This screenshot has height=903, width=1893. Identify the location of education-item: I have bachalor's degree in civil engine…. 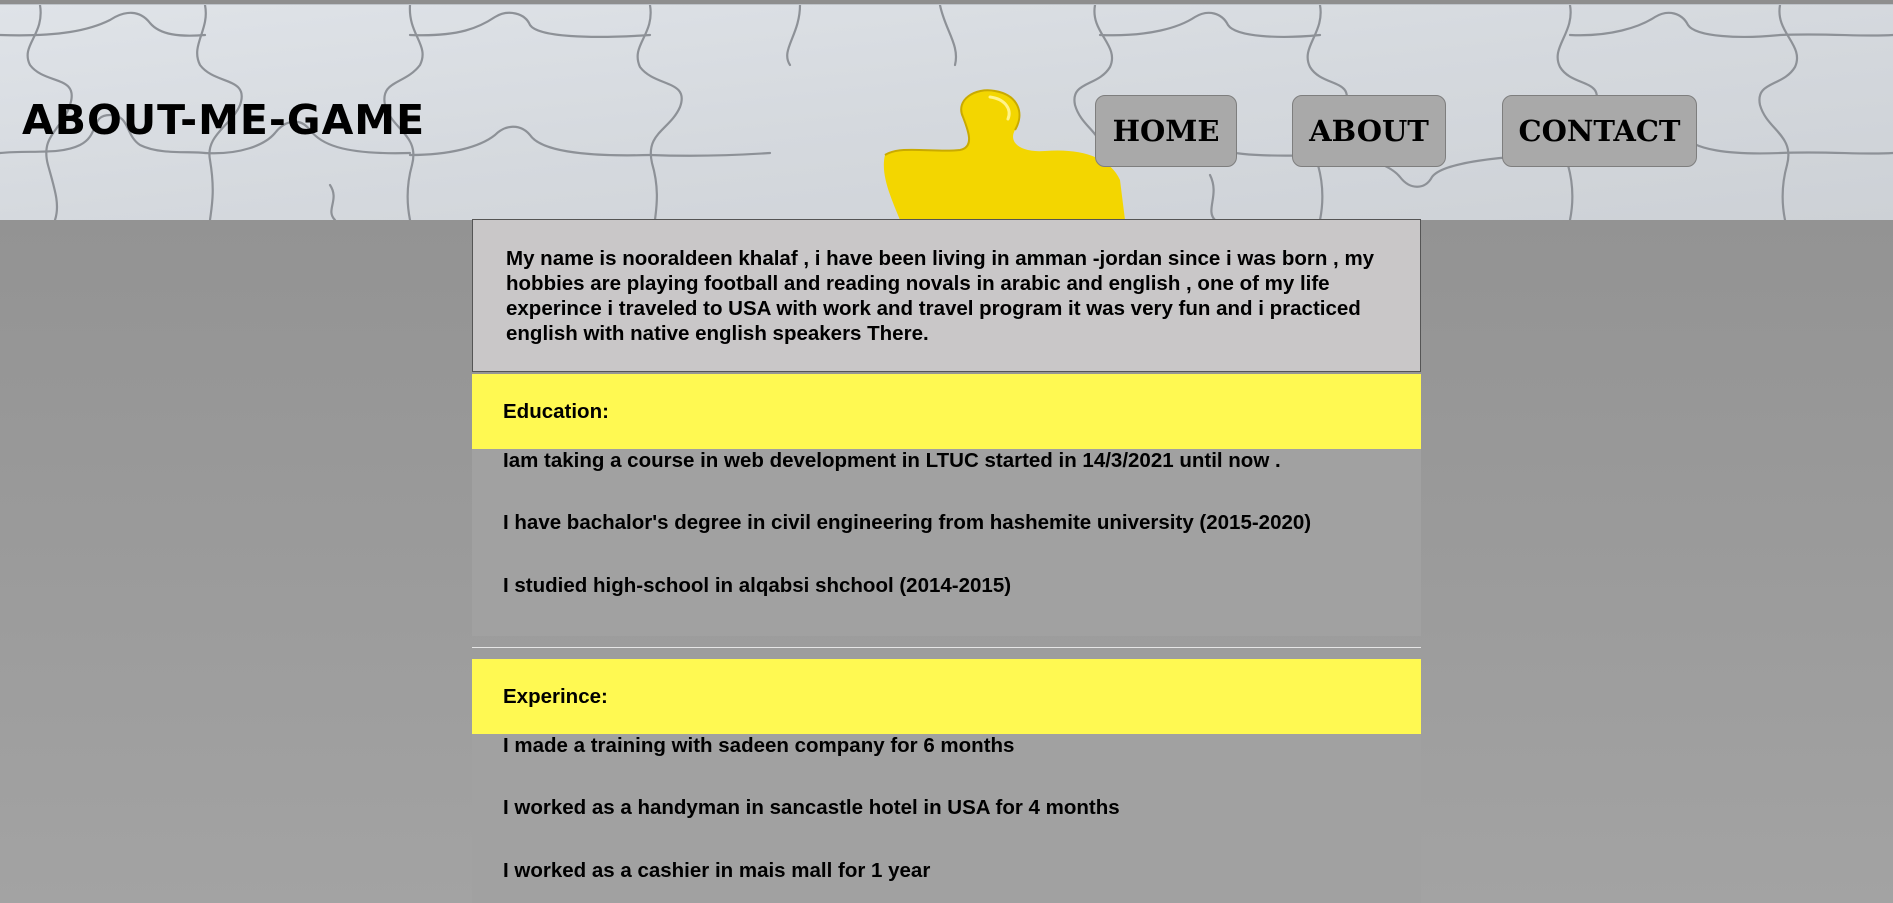
(907, 522).